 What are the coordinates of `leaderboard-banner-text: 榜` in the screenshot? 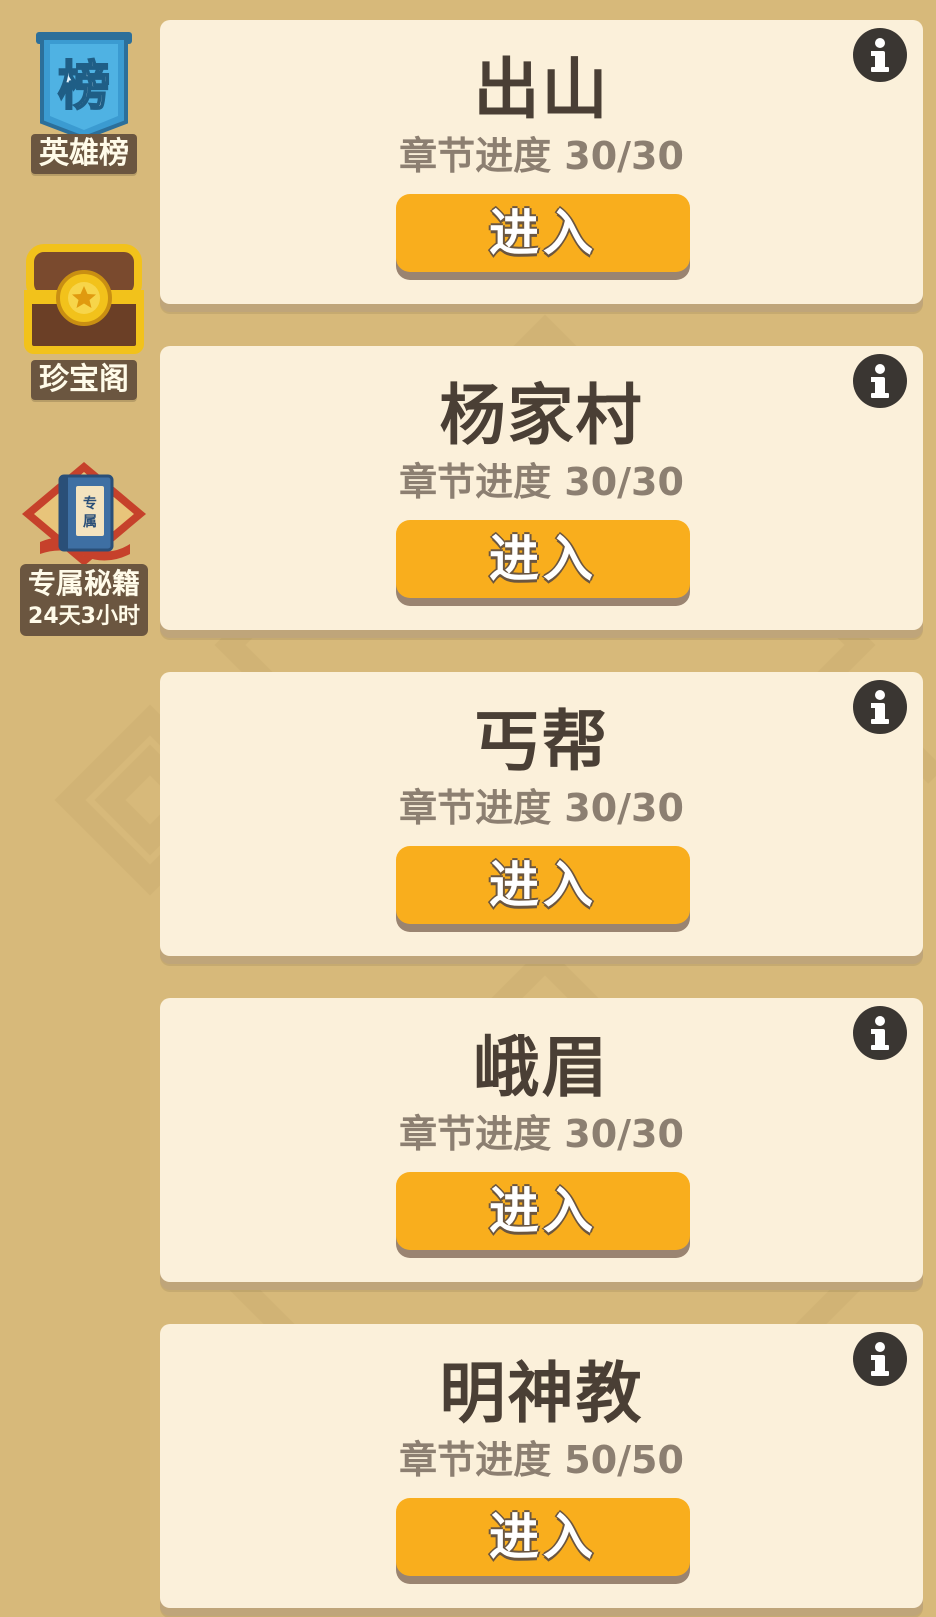 It's located at (84, 87).